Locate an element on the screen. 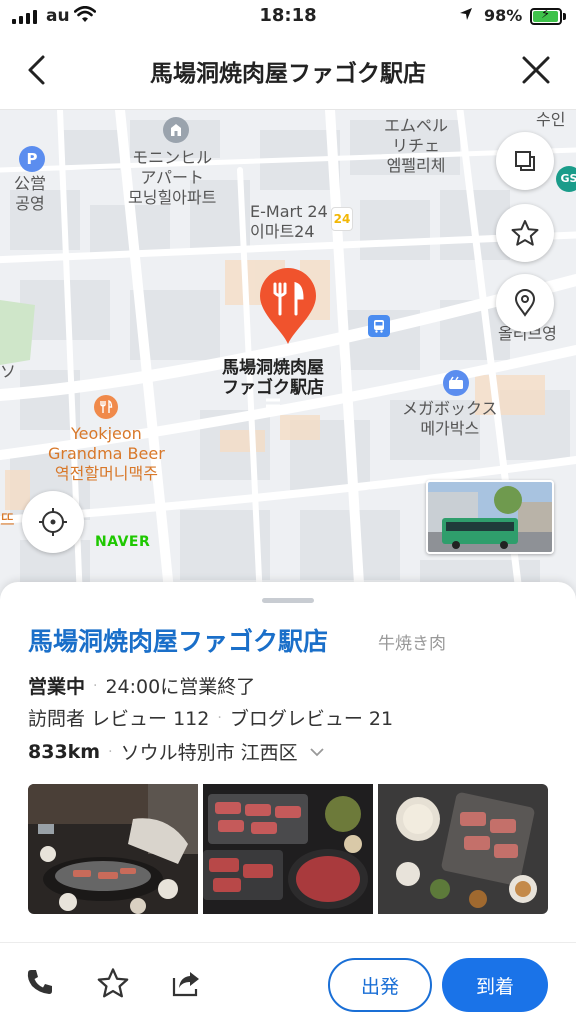 This screenshot has height=1024, width=576. layers-icon is located at coordinates (525, 161).